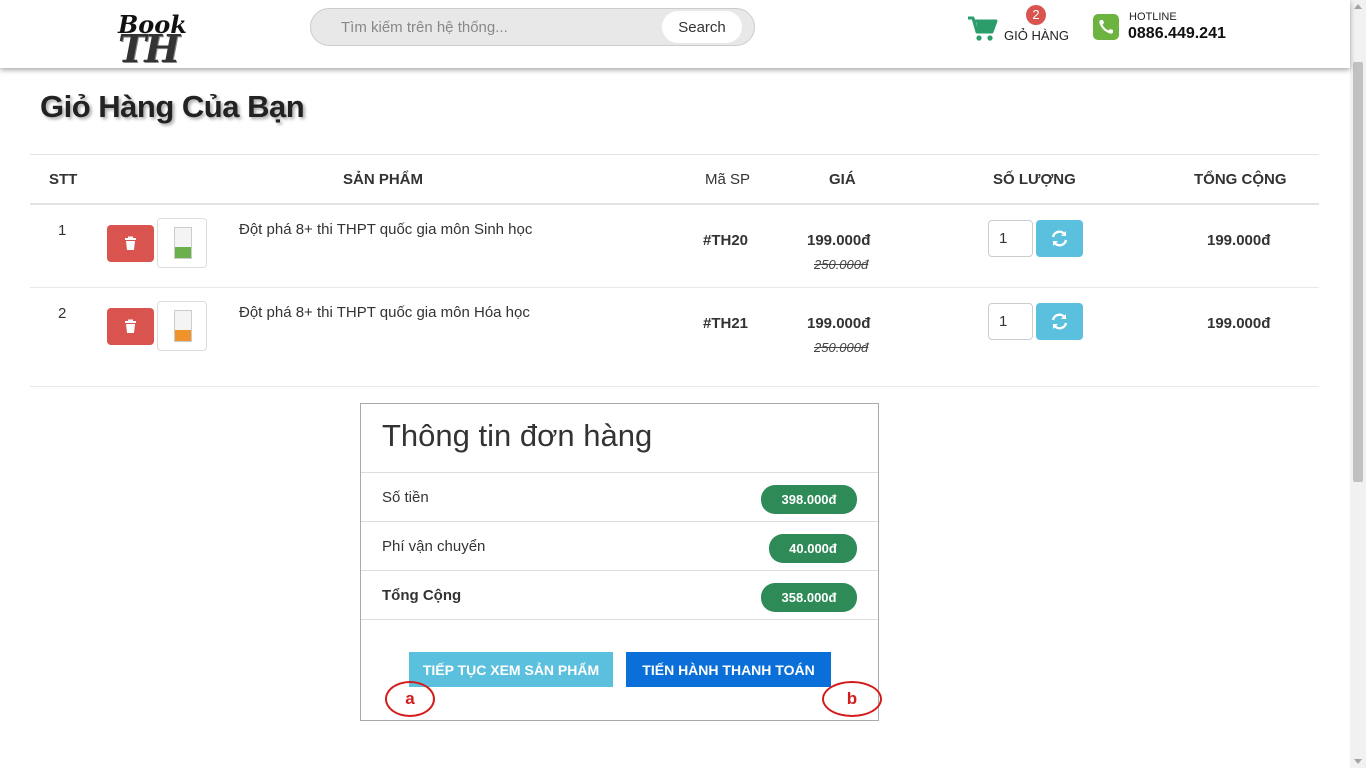 This screenshot has width=1366, height=768. What do you see at coordinates (809, 499) in the screenshot?
I see `subtotal-badge: 398.000đ` at bounding box center [809, 499].